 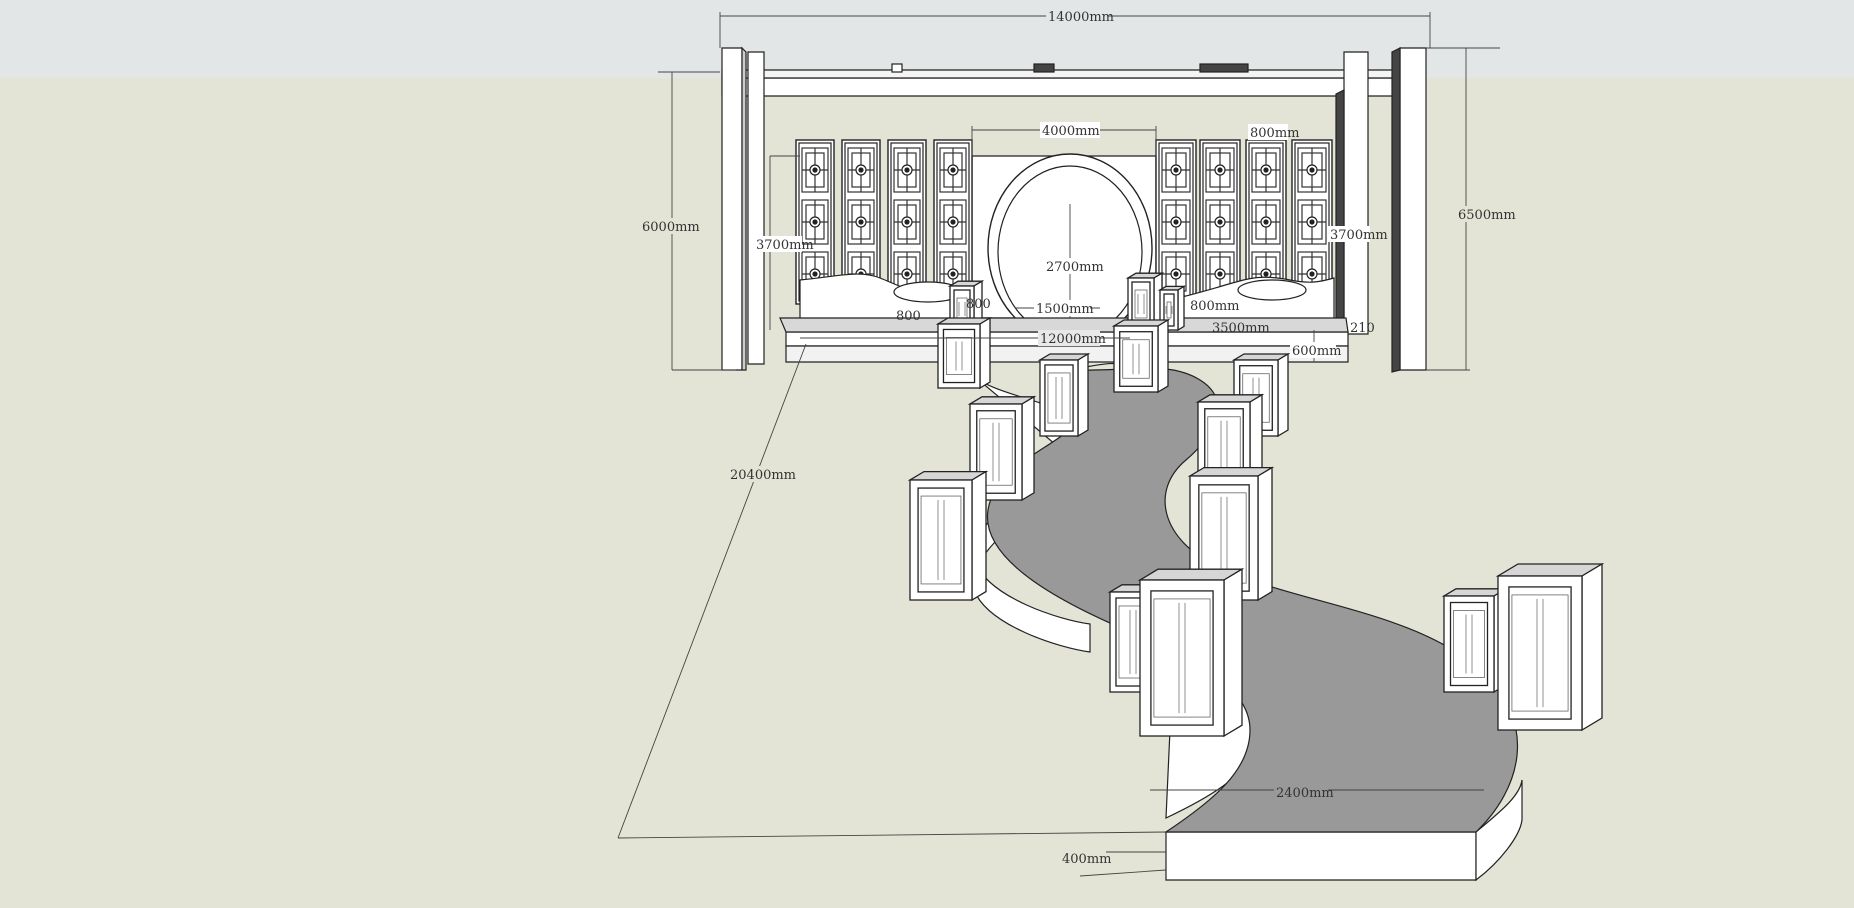 What do you see at coordinates (1305, 793) in the screenshot?
I see `dim-runway-width: 2400mm` at bounding box center [1305, 793].